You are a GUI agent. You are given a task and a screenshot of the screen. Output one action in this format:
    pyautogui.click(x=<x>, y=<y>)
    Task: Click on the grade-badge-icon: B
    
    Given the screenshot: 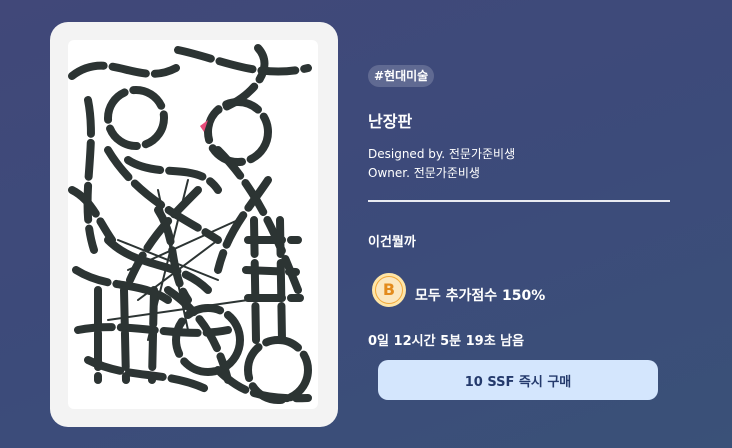 What is the action you would take?
    pyautogui.click(x=389, y=290)
    